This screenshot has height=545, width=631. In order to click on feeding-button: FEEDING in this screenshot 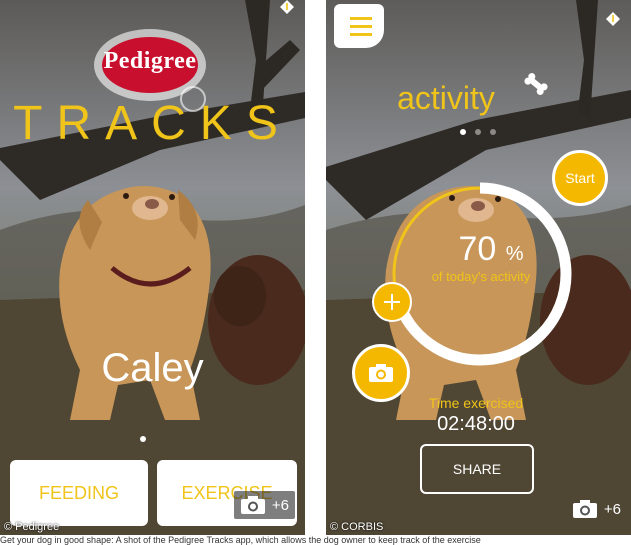, I will do `click(79, 493)`.